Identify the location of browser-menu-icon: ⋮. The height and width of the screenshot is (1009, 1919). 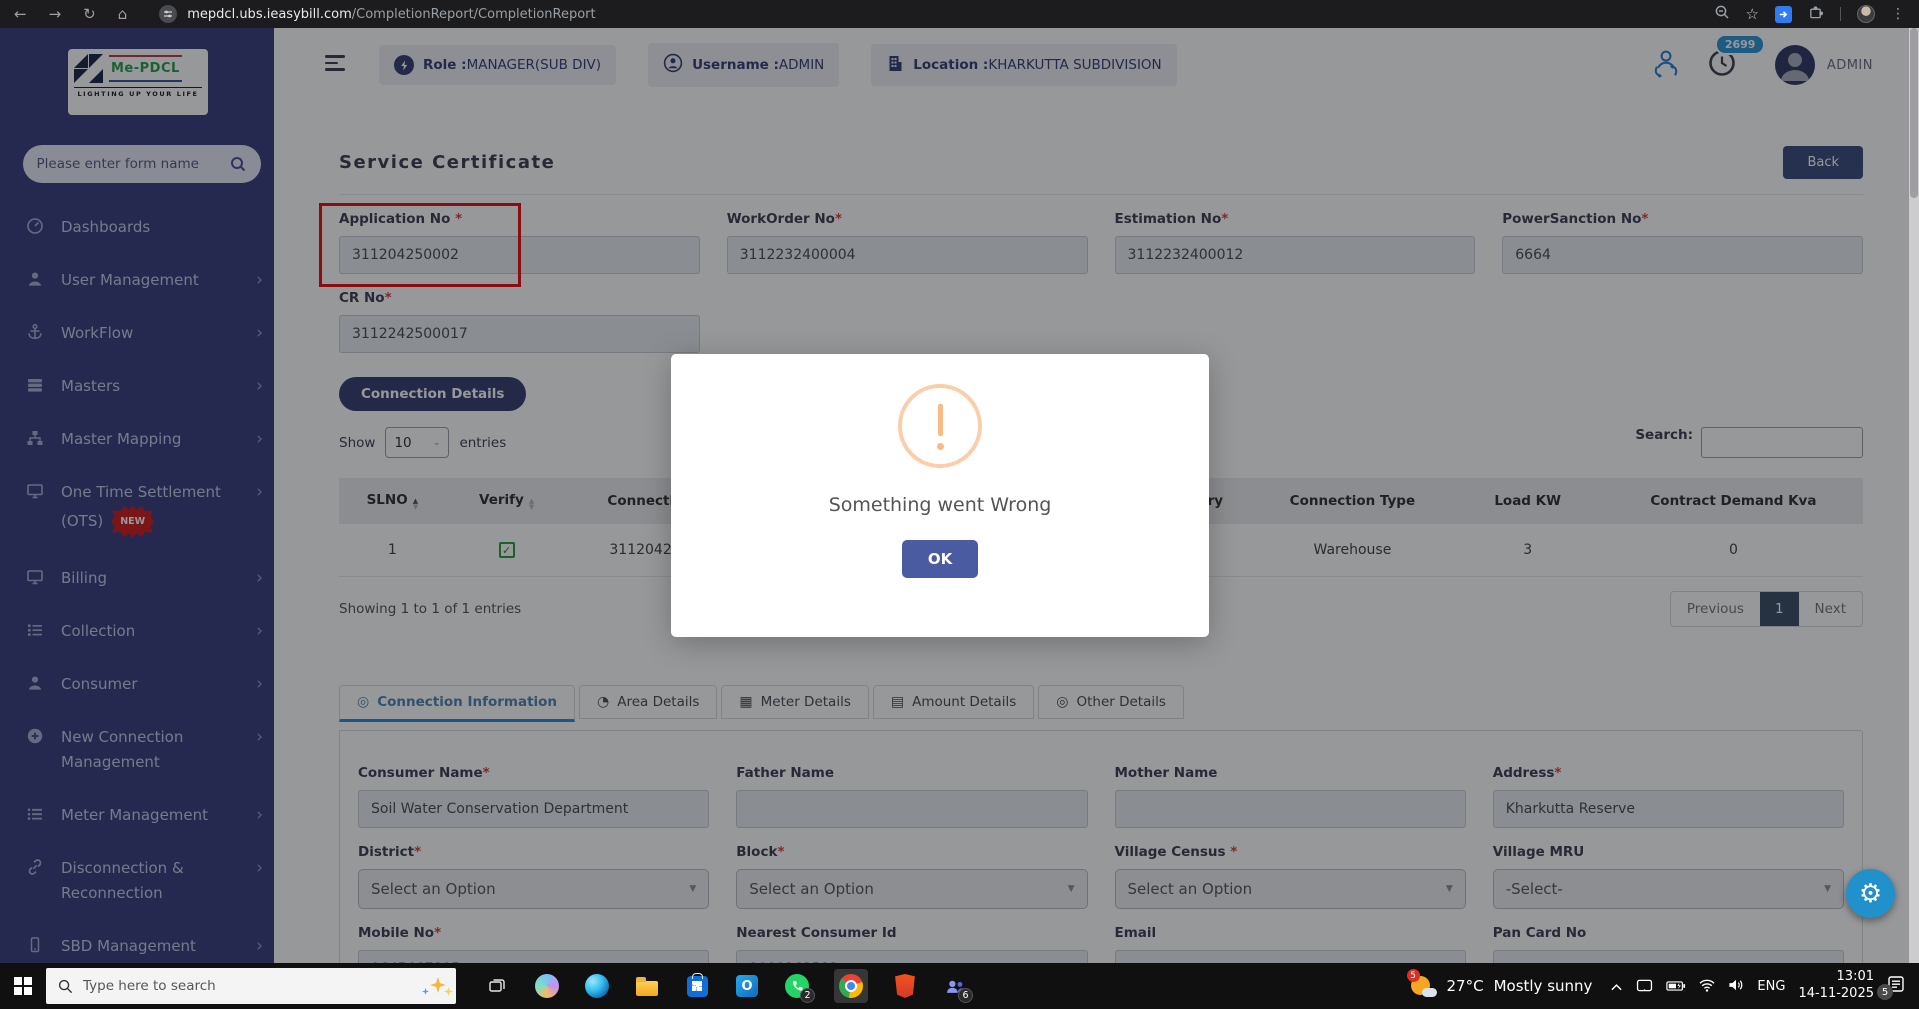
(1898, 14).